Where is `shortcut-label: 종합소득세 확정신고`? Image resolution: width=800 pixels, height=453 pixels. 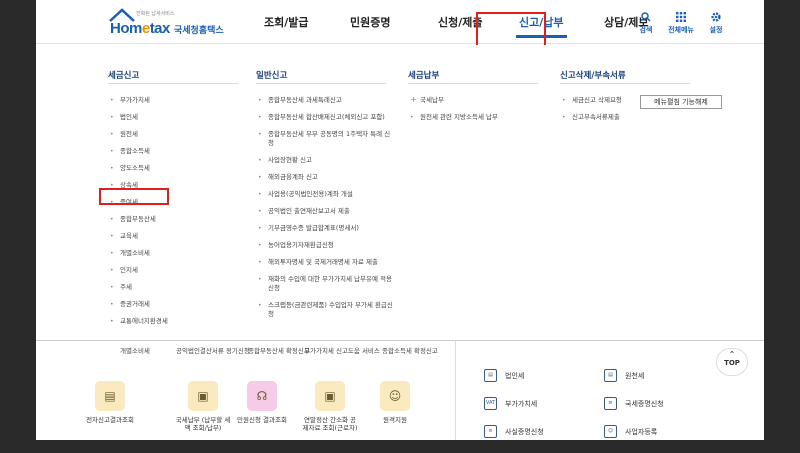 shortcut-label: 종합소득세 확정신고 is located at coordinates (410, 350).